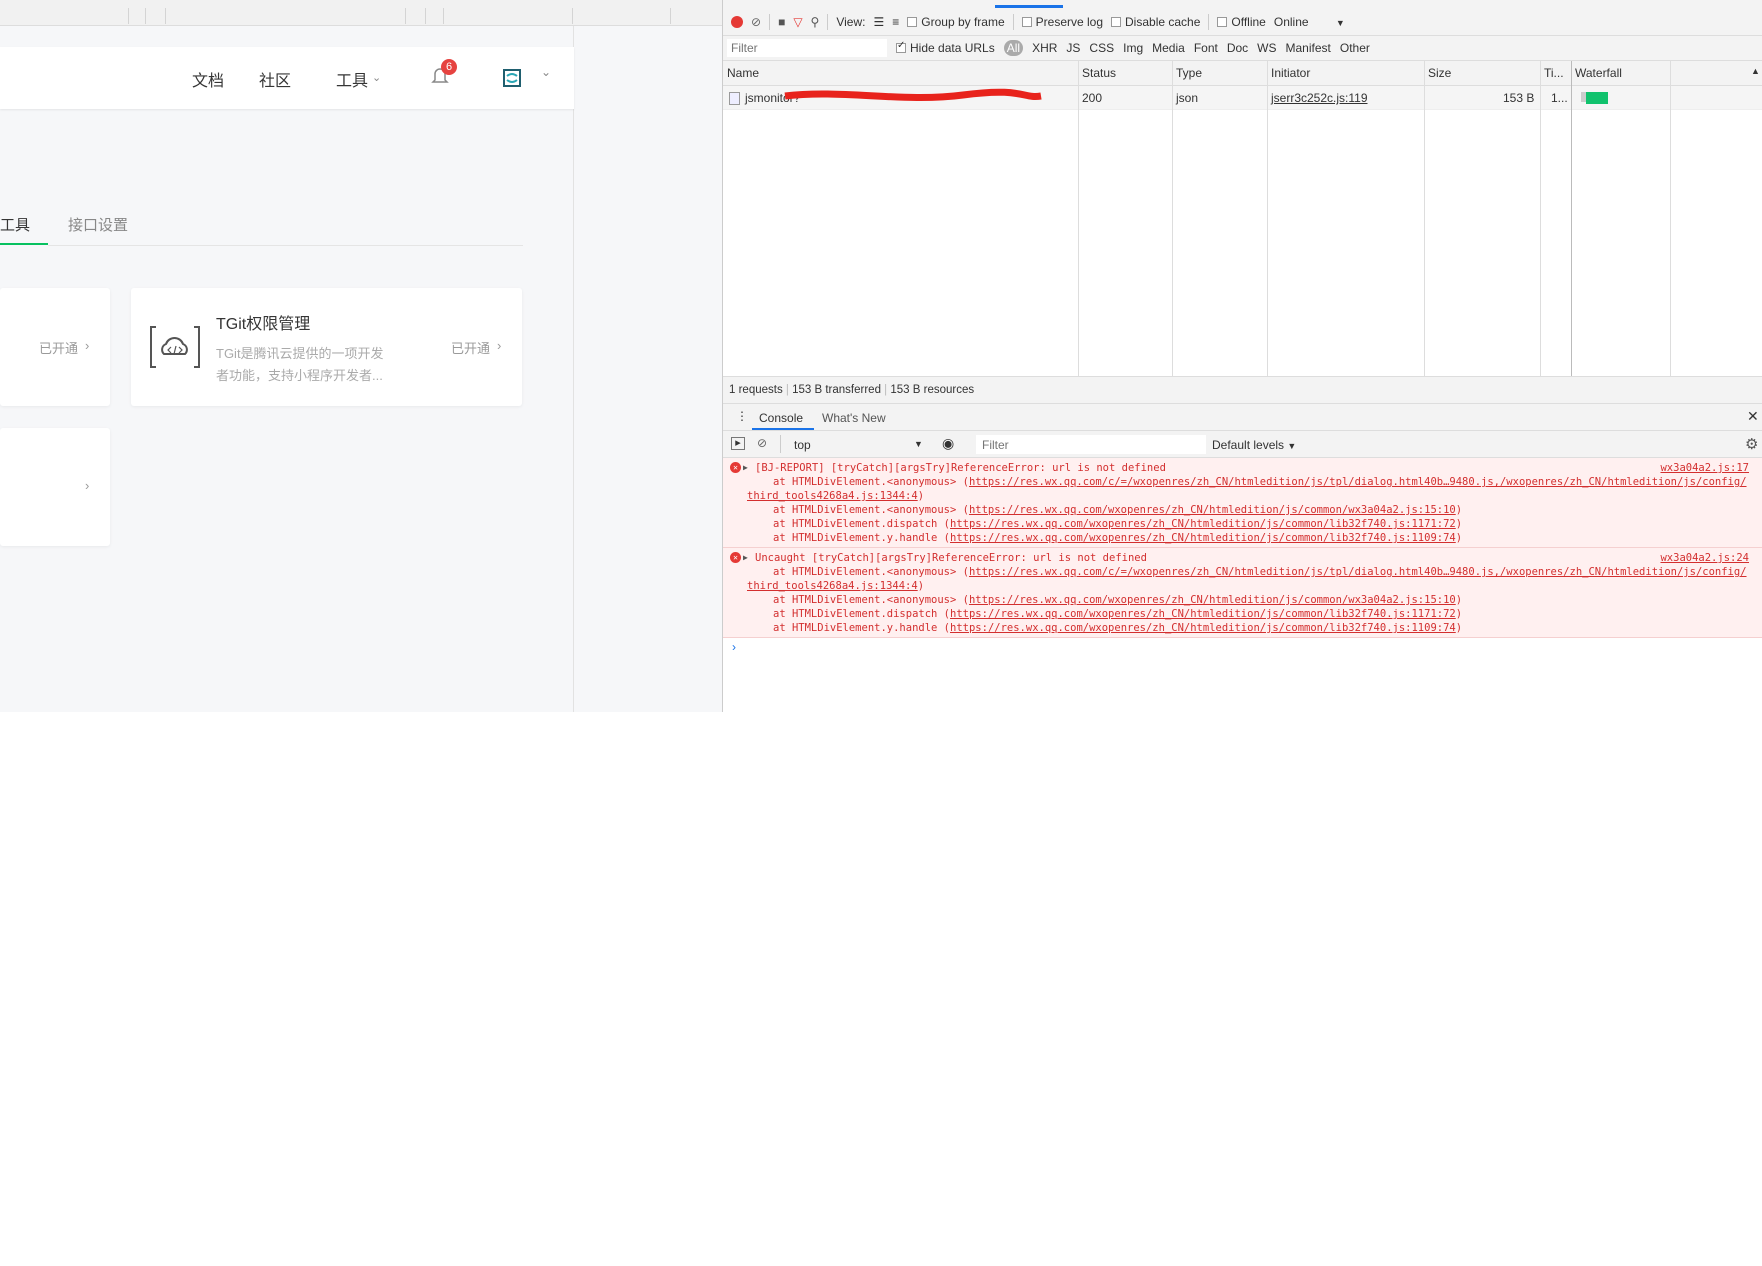  Describe the element at coordinates (376, 77) in the screenshot. I see `chevron-down-icon: ⌄` at that location.